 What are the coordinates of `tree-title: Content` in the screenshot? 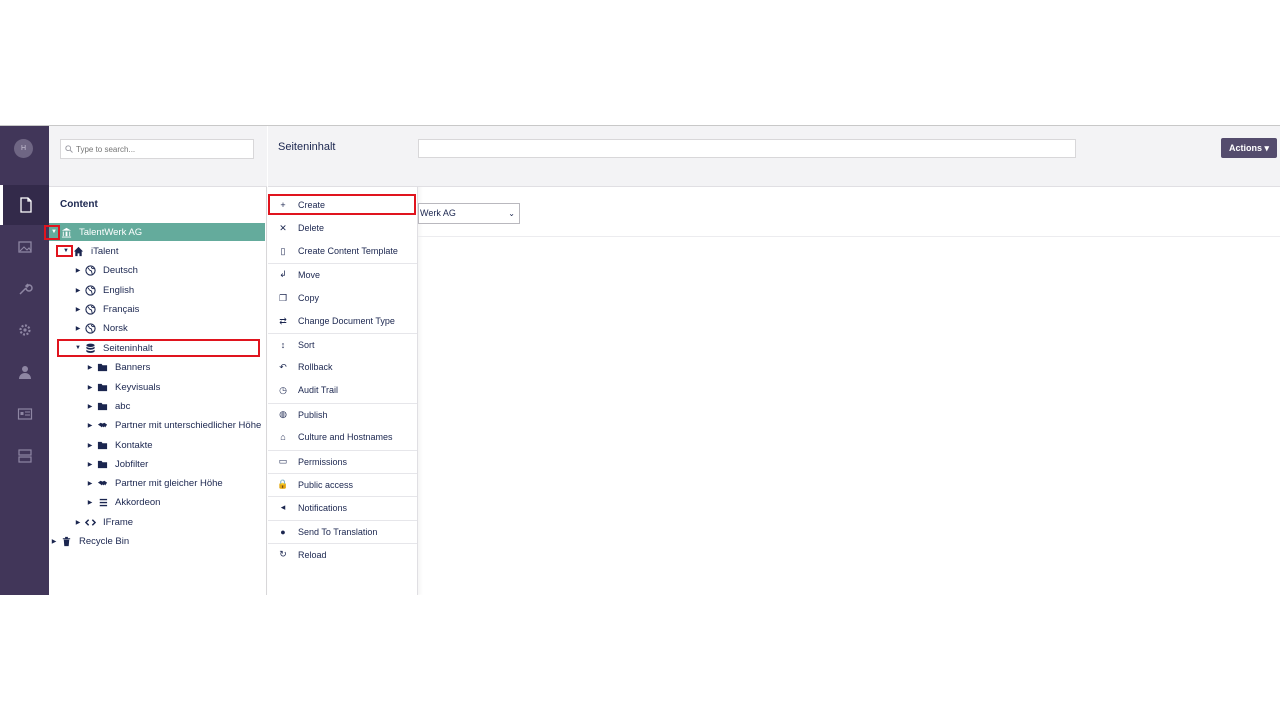 It's located at (79, 204).